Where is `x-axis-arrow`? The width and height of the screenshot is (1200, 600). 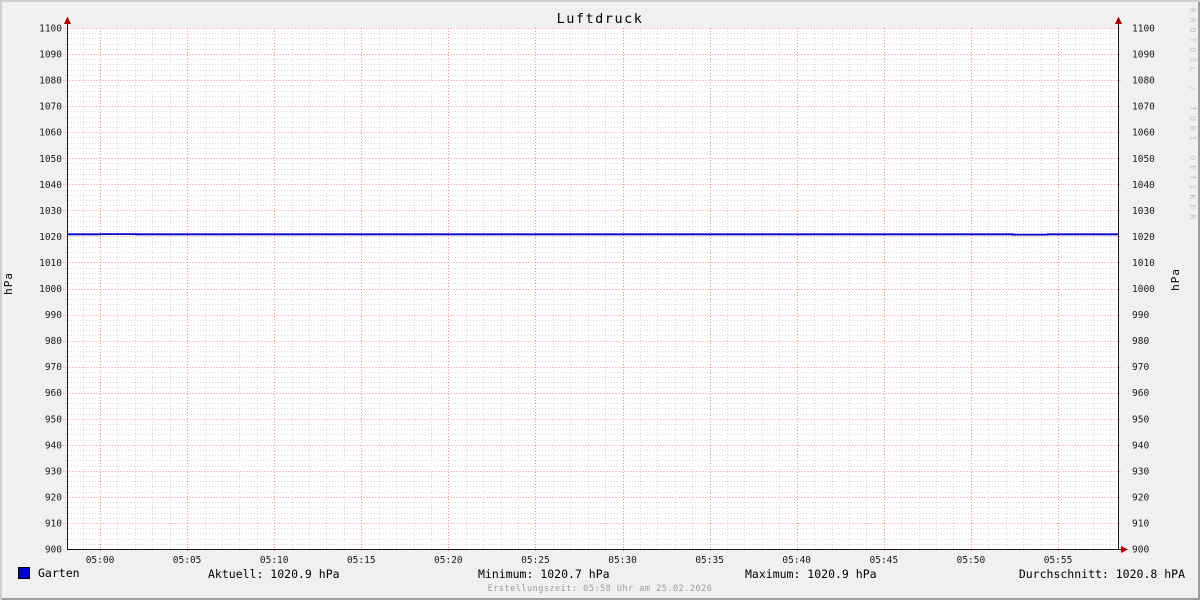
x-axis-arrow is located at coordinates (1124, 549).